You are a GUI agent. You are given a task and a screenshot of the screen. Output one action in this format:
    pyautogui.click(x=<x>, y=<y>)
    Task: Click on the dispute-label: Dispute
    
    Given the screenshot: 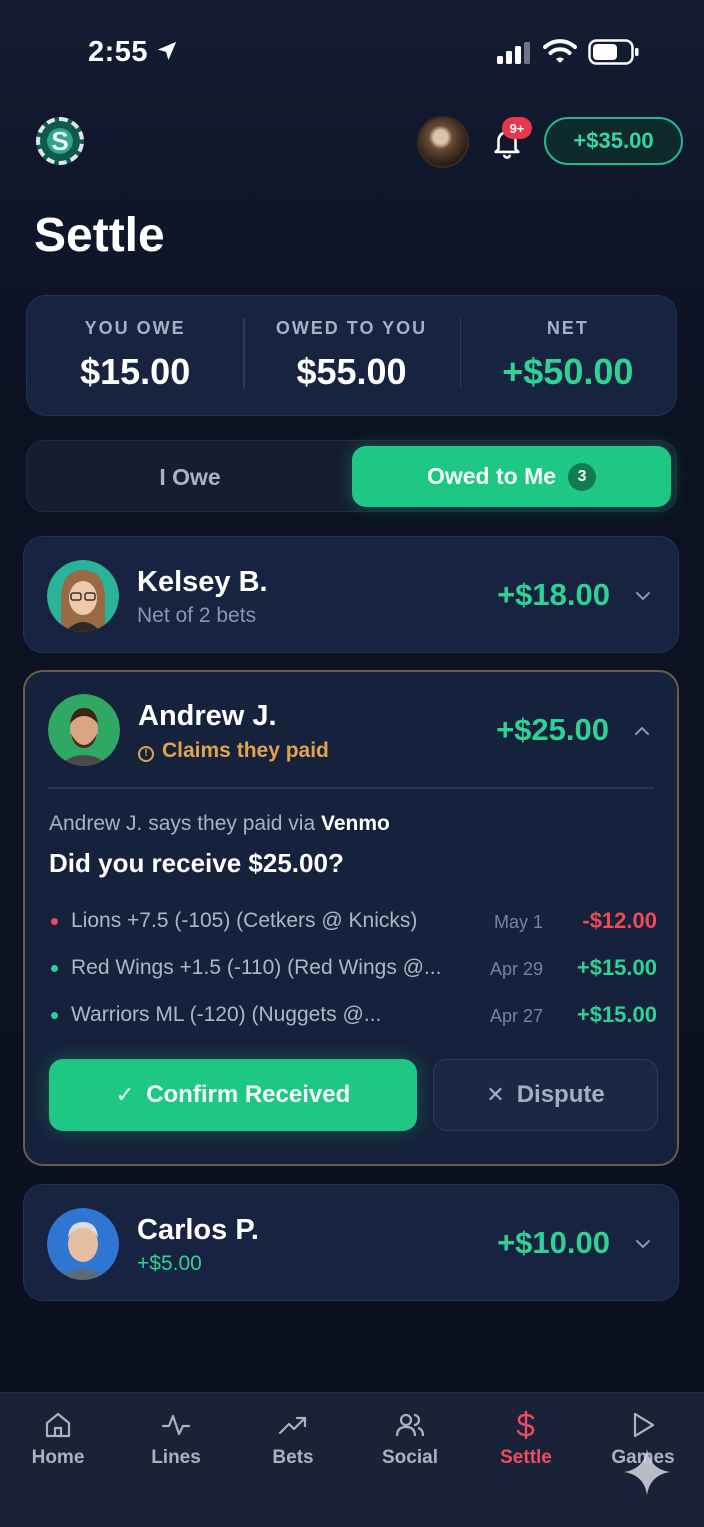 What is the action you would take?
    pyautogui.click(x=560, y=1094)
    